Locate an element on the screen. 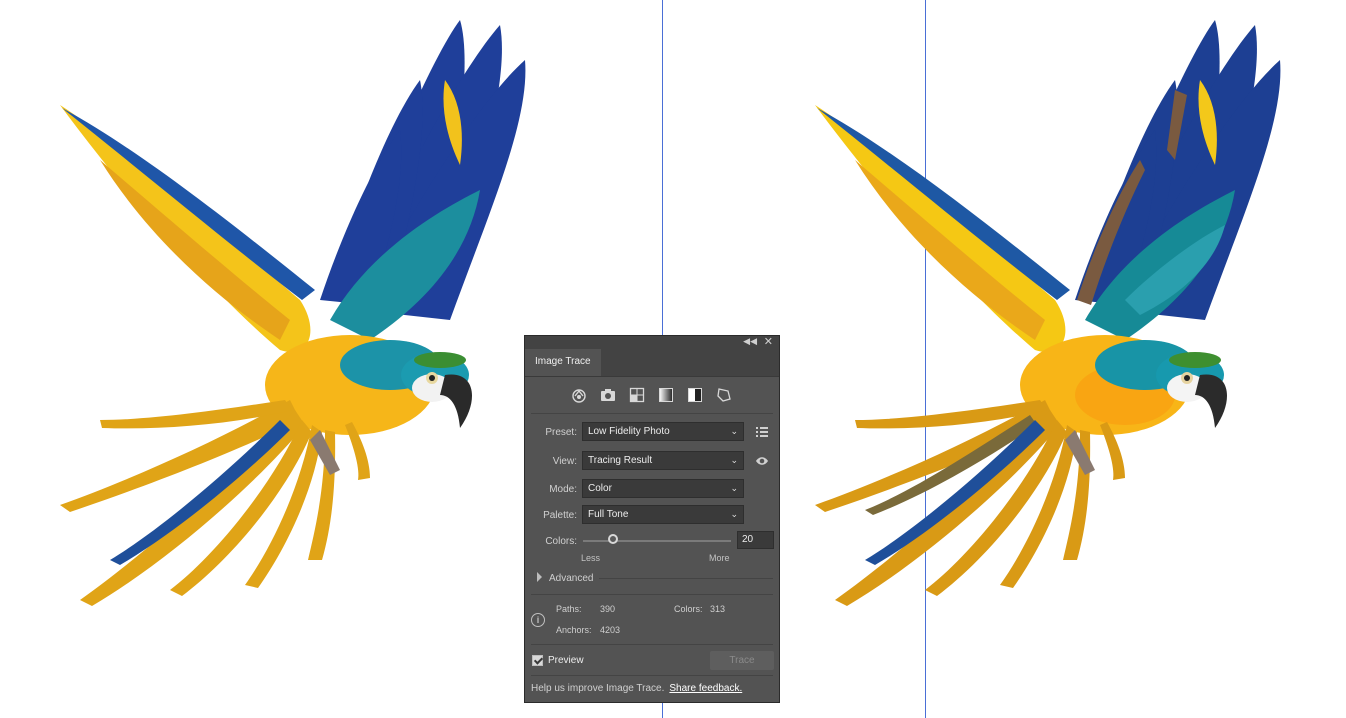  colors-input: 20 is located at coordinates (755, 540).